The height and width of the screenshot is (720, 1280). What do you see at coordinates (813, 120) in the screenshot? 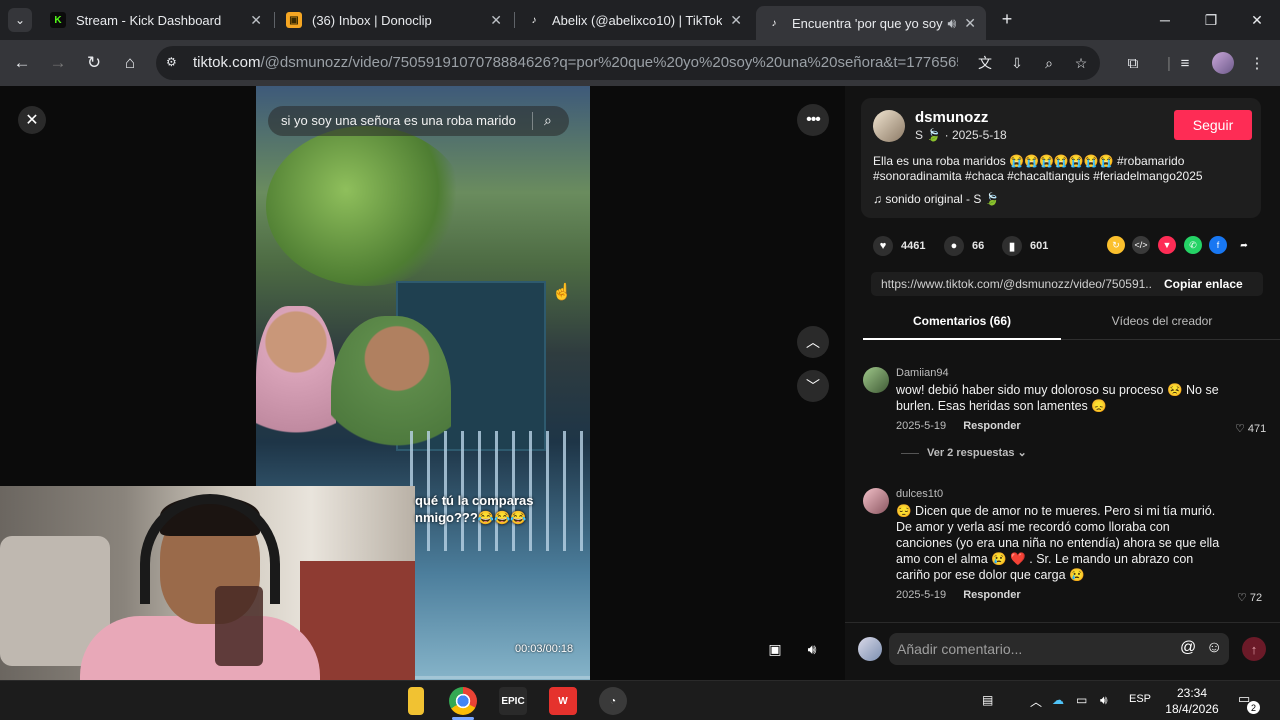
I see `more-options-button: •••` at bounding box center [813, 120].